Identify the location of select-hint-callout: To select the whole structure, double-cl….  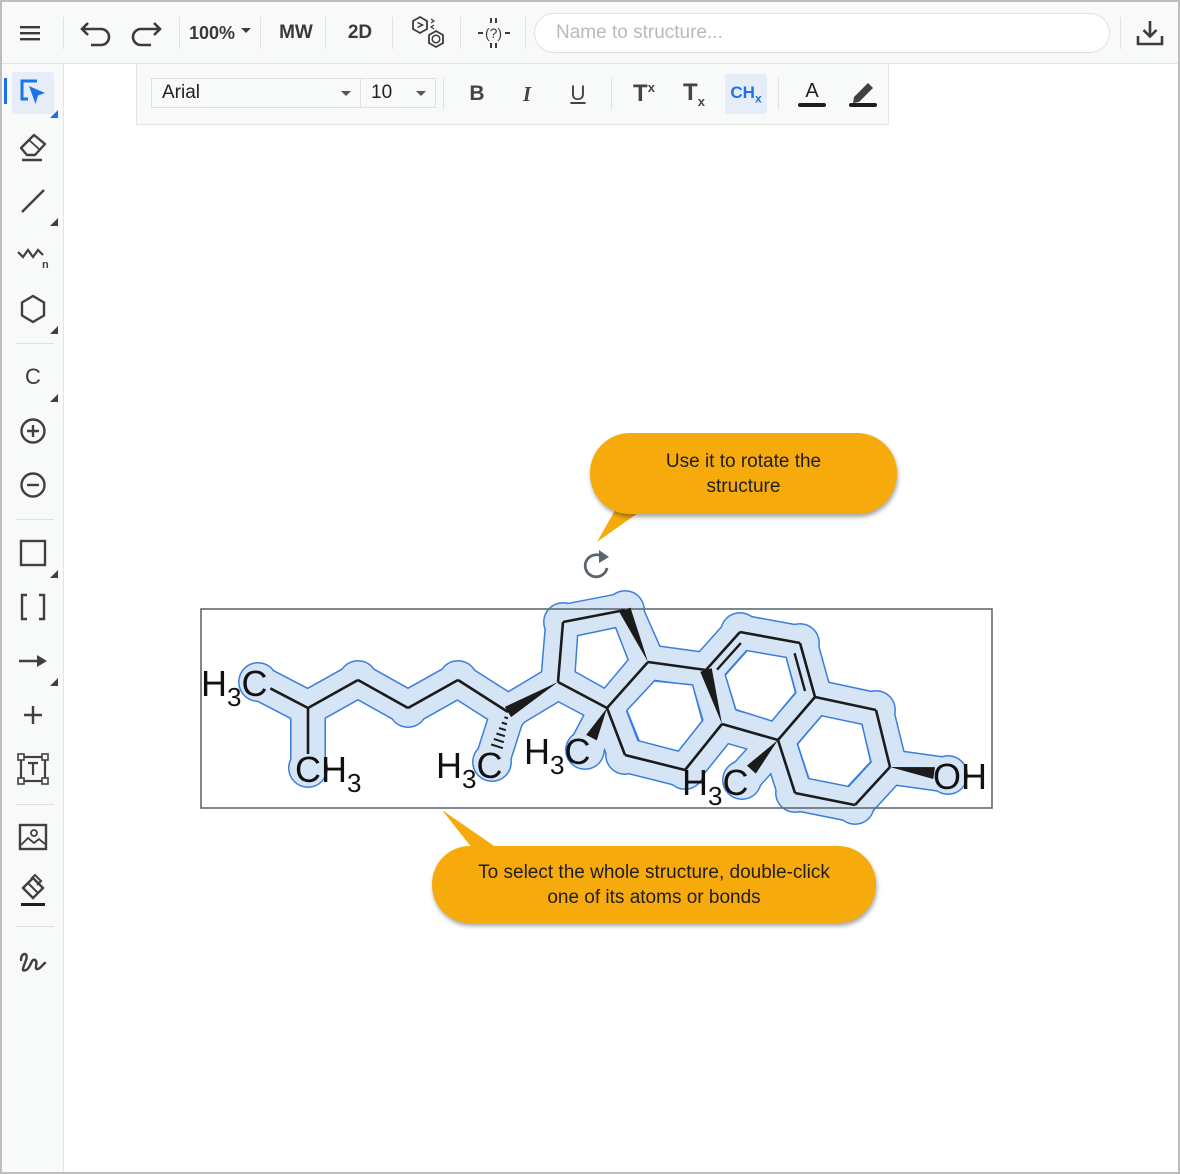
(654, 884).